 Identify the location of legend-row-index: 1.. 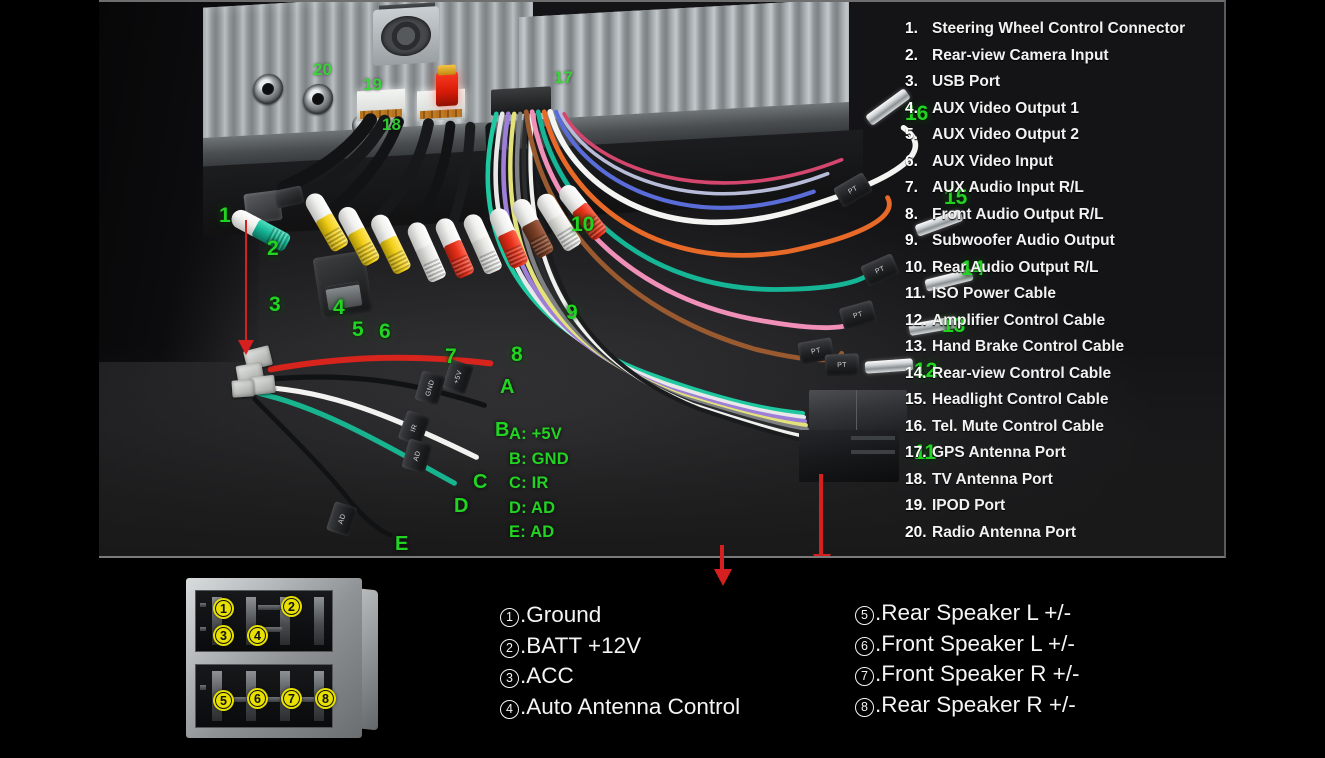
(911, 28).